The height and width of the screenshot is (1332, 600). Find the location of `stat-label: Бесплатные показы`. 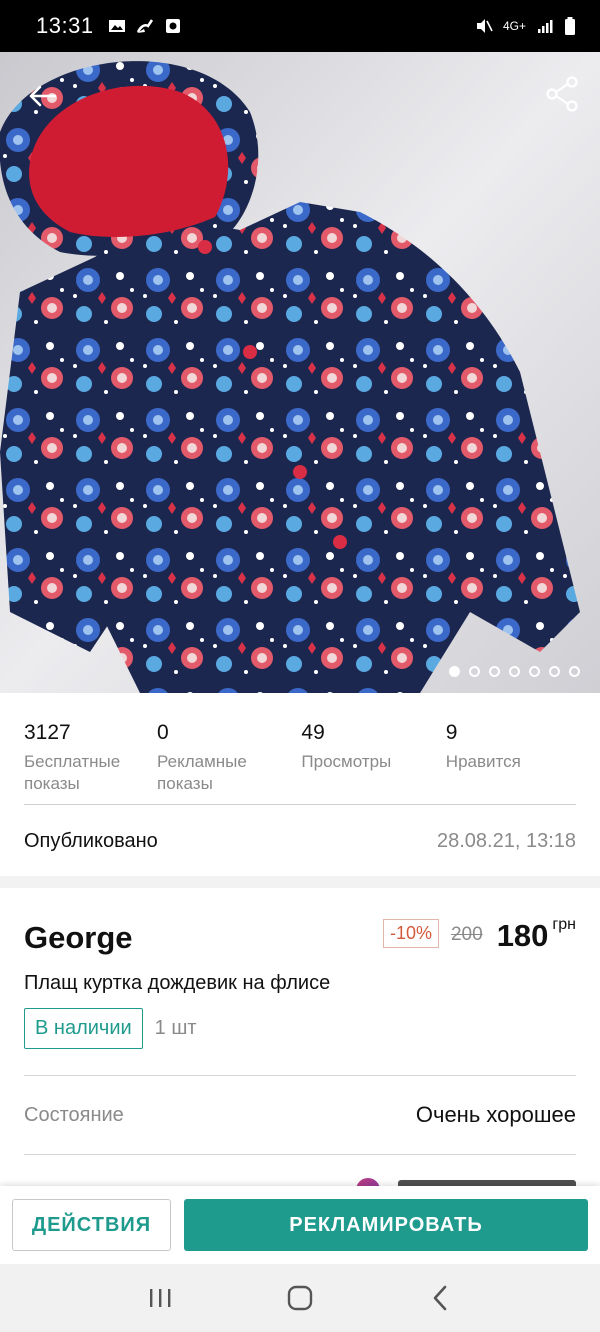

stat-label: Бесплатные показы is located at coordinates (72, 772).